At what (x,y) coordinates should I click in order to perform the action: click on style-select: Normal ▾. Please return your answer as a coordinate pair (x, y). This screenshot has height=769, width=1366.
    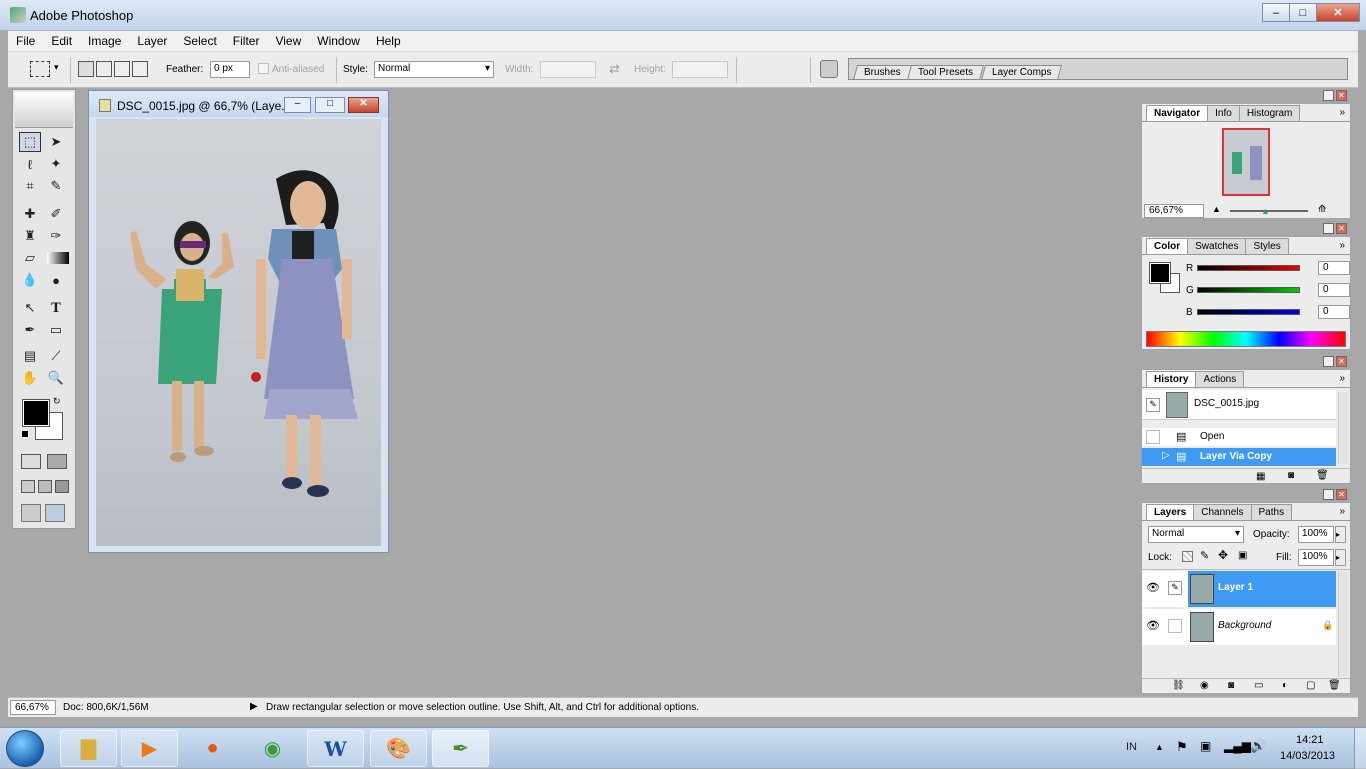
    Looking at the image, I should click on (434, 69).